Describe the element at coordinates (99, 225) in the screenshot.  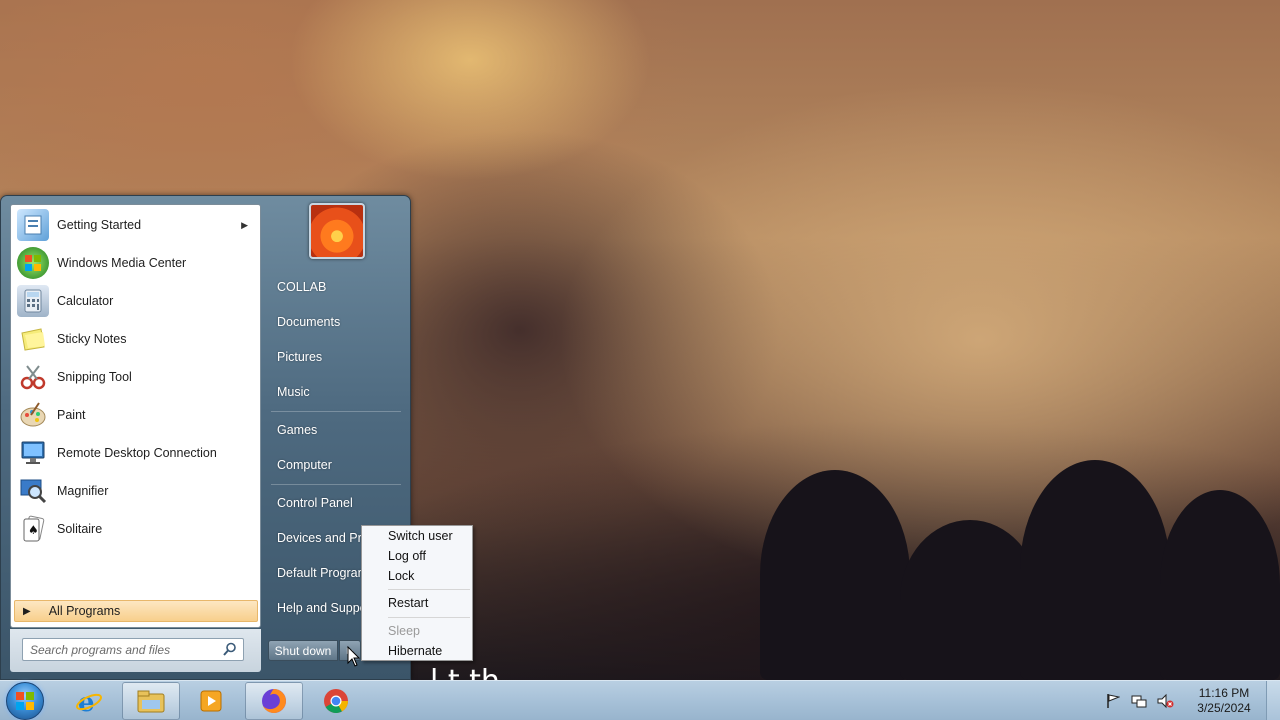
I see `program-label: Getting Started` at that location.